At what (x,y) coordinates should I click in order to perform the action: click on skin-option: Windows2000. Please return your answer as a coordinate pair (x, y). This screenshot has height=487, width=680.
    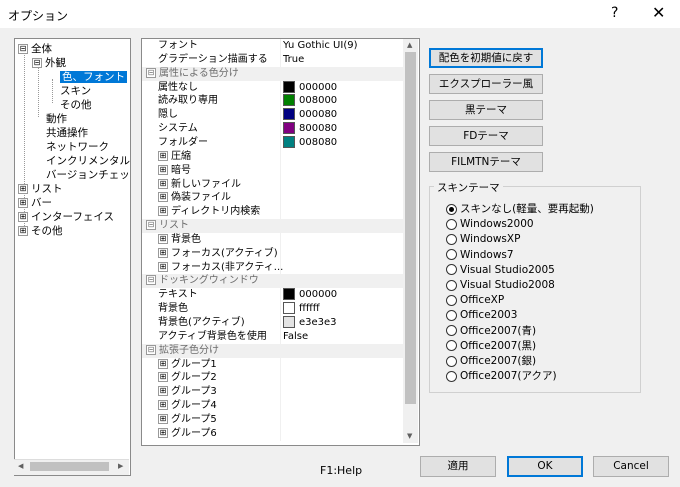
    Looking at the image, I should click on (490, 224).